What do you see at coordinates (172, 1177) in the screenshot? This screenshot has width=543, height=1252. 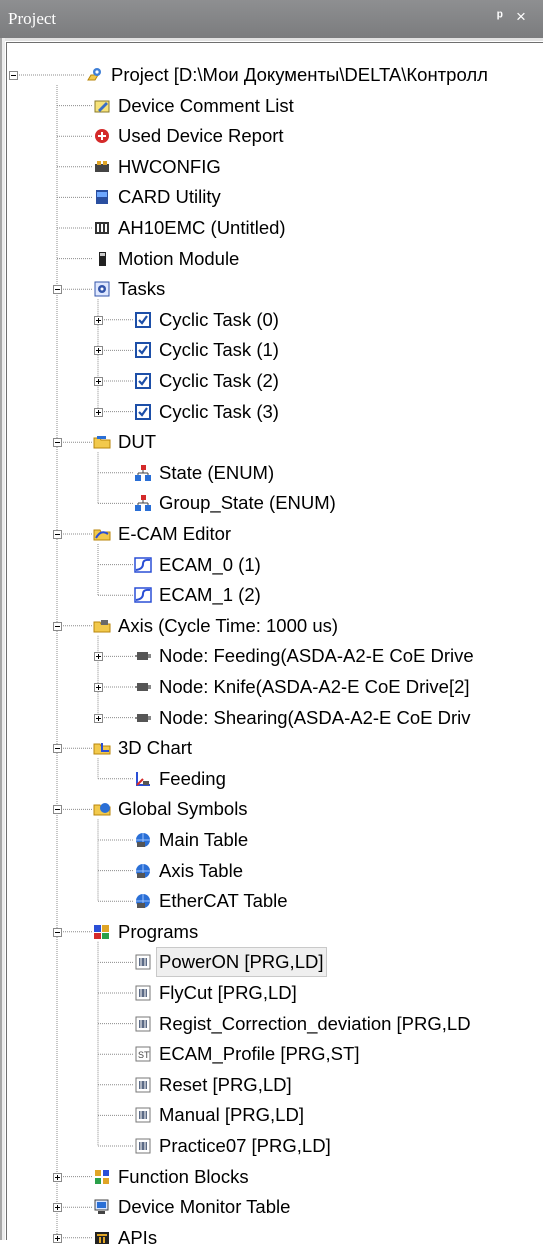 I see `tree-node-function-blocks: Function Blocks` at bounding box center [172, 1177].